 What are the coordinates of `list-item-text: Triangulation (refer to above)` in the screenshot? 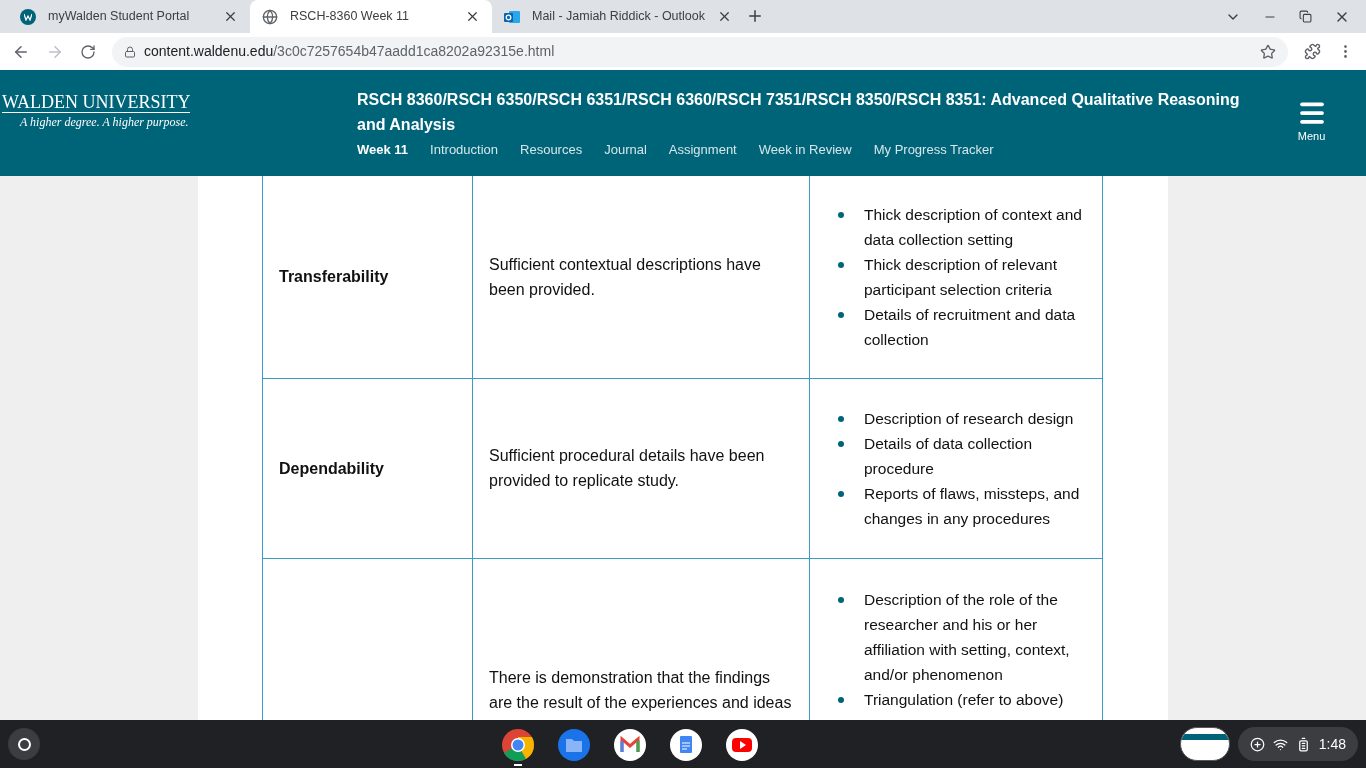 It's located at (964, 699).